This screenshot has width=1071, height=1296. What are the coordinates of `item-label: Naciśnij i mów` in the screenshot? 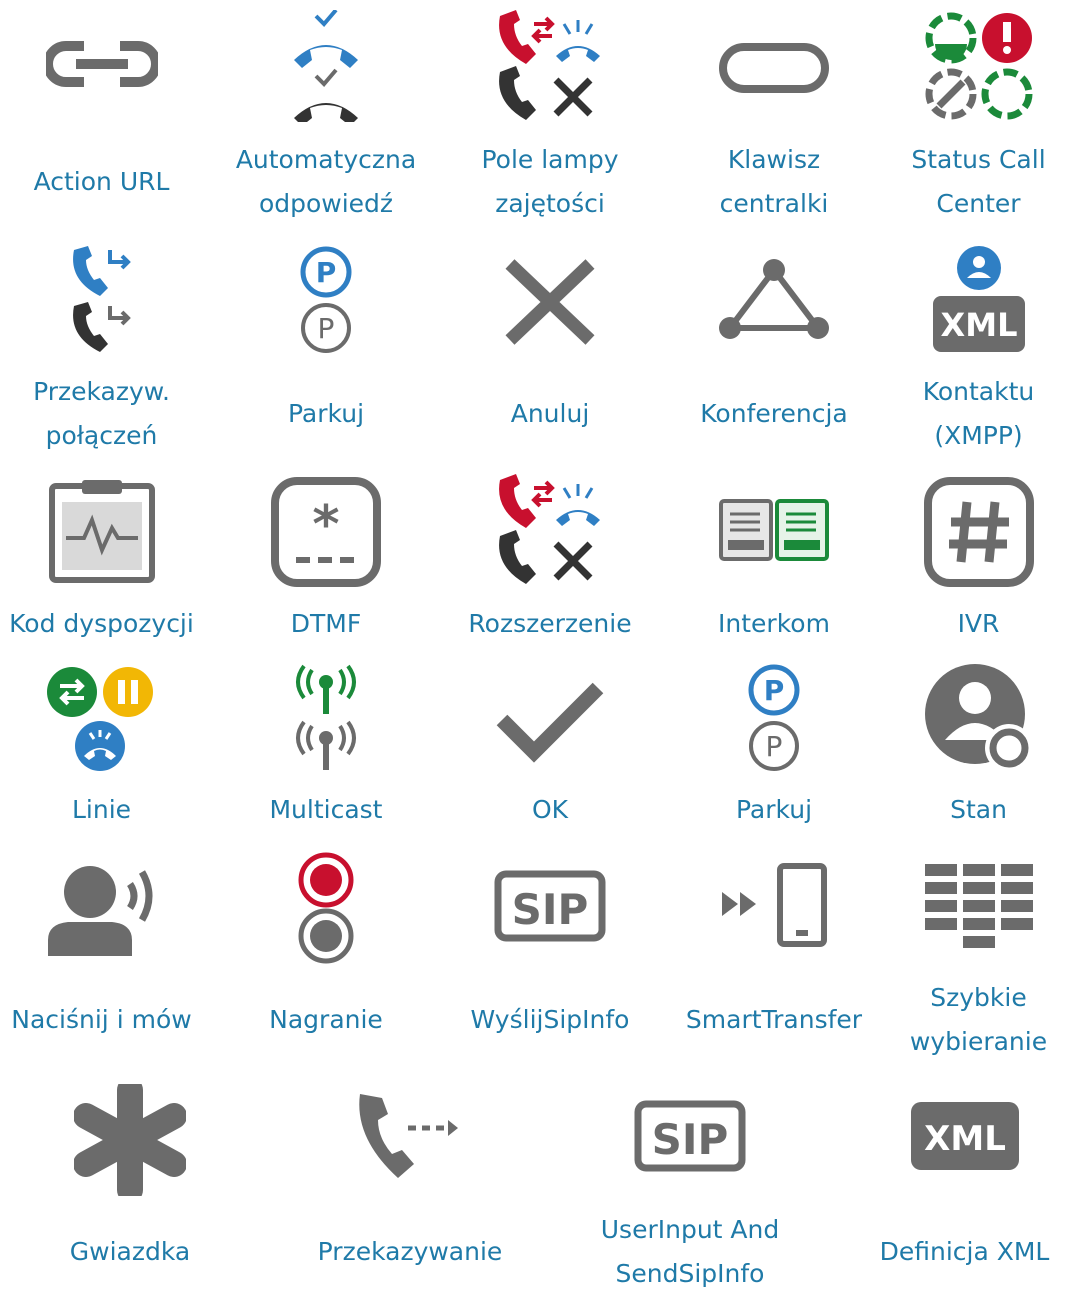 It's located at (101, 1019).